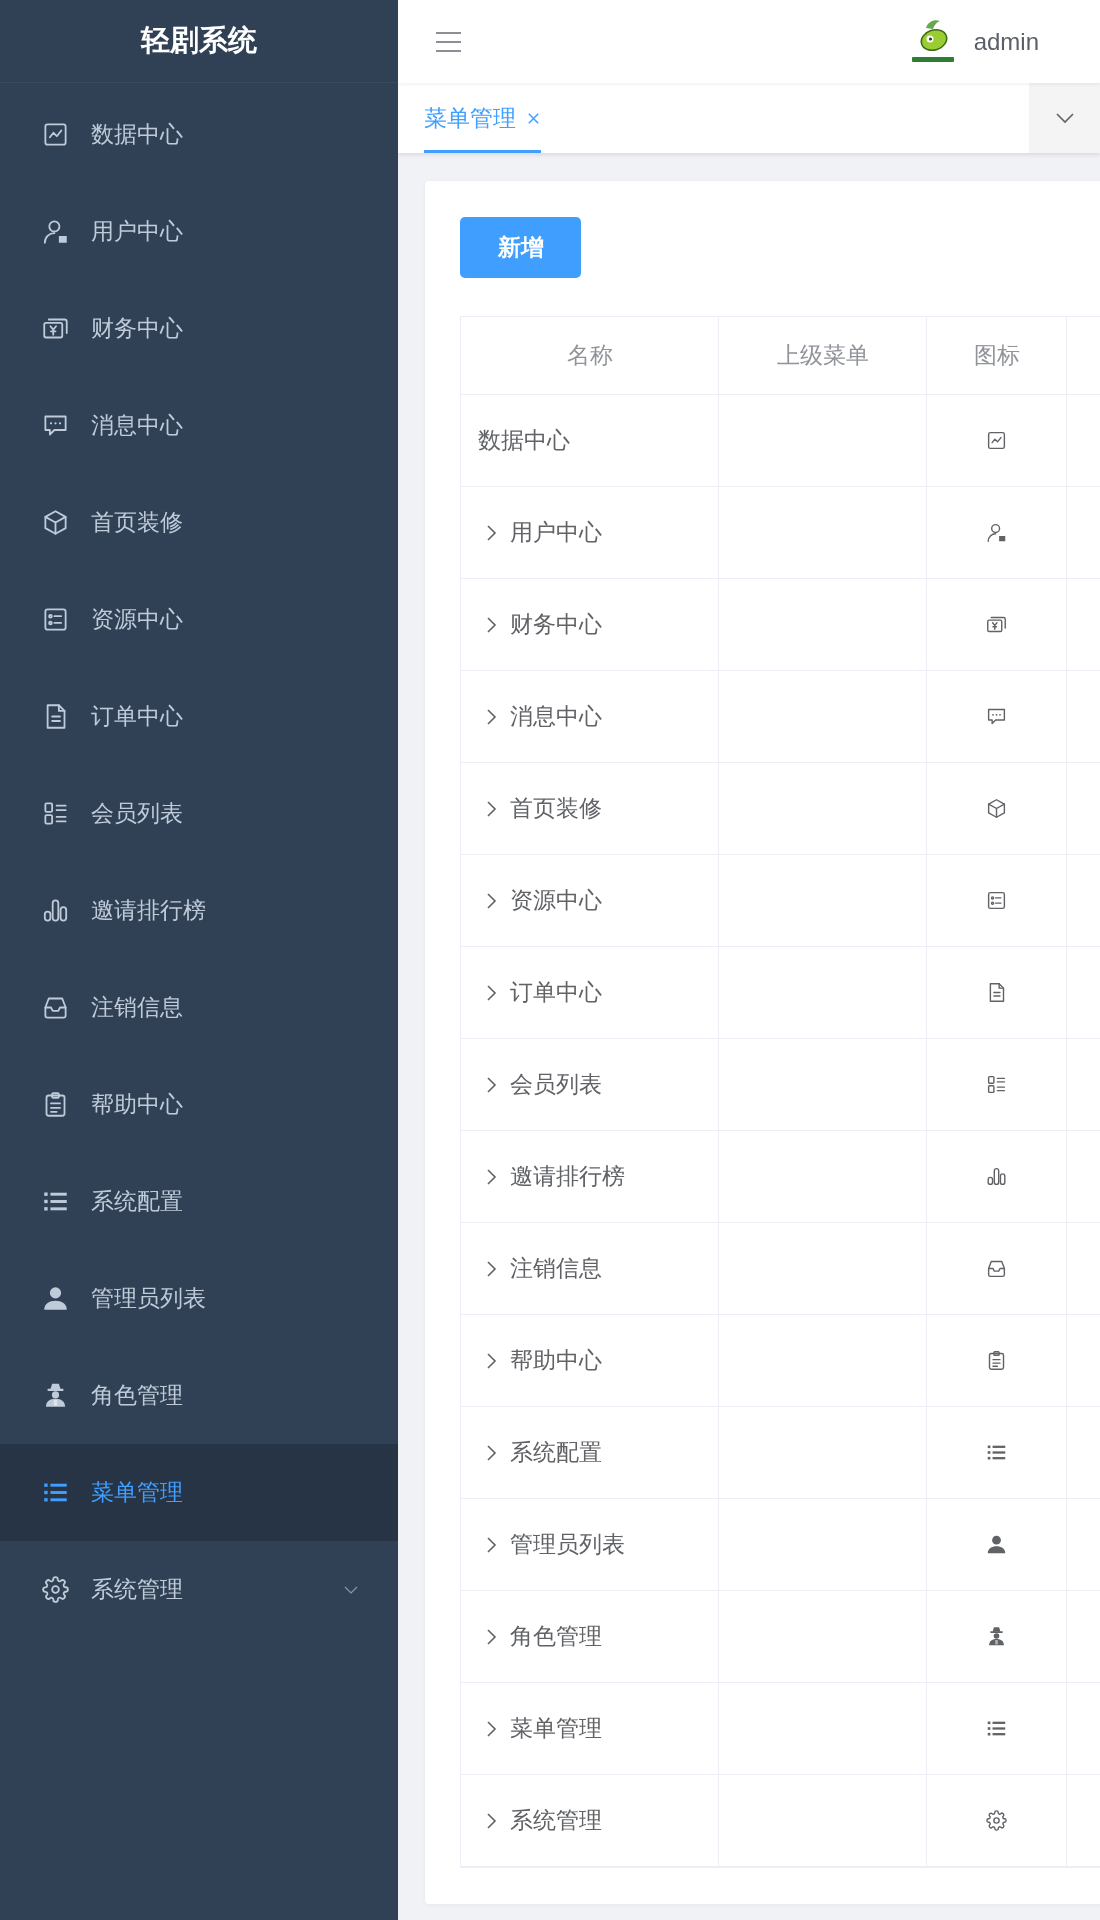 The height and width of the screenshot is (1920, 1100). Describe the element at coordinates (556, 900) in the screenshot. I see `menu-name: 资源中心` at that location.